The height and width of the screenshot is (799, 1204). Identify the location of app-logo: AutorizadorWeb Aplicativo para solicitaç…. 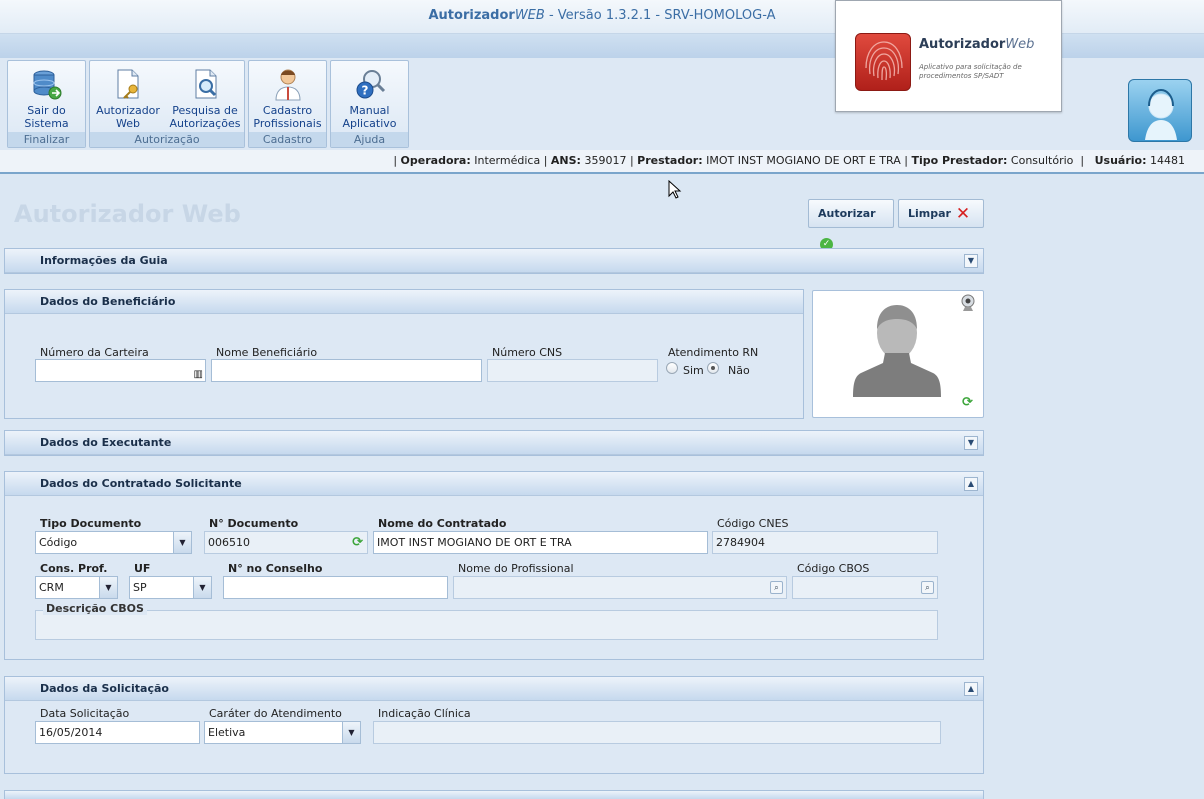
(948, 56).